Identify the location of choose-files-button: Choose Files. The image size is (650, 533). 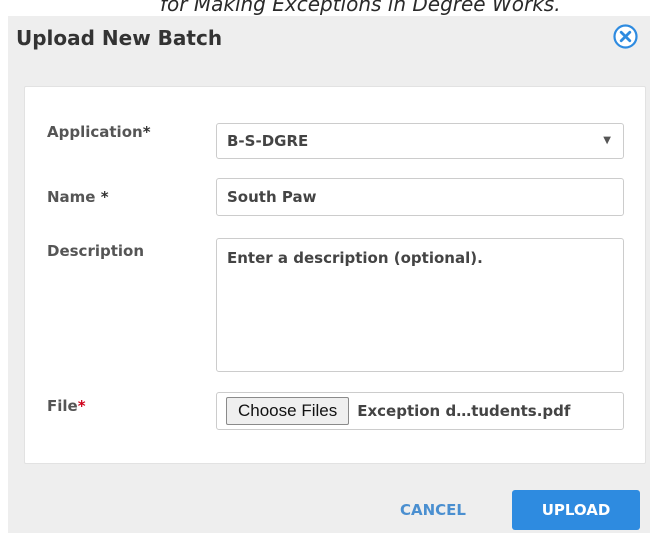
(288, 411).